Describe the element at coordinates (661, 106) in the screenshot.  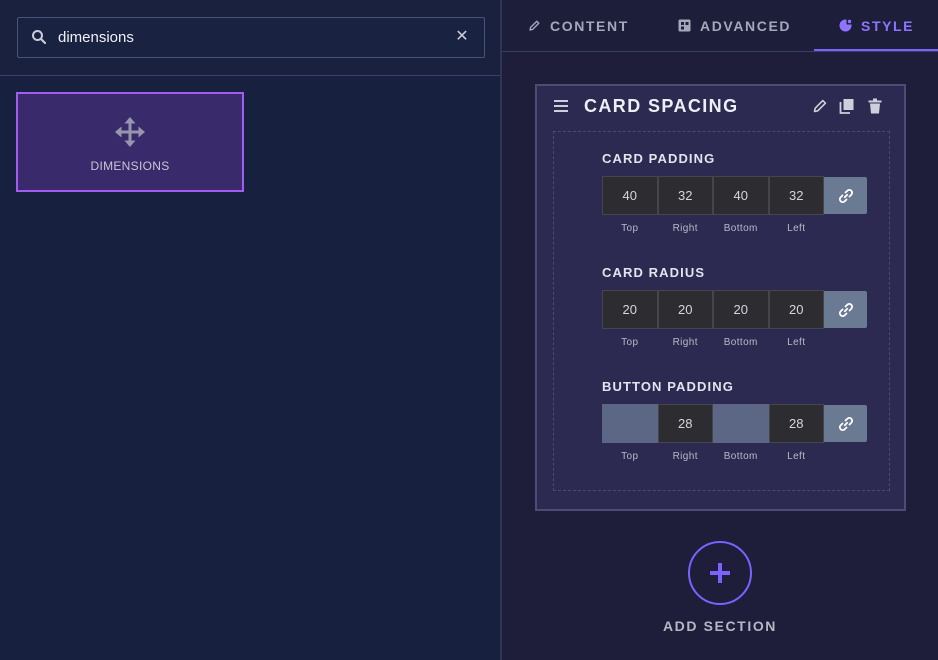
I see `section-title: CARD SPACING` at that location.